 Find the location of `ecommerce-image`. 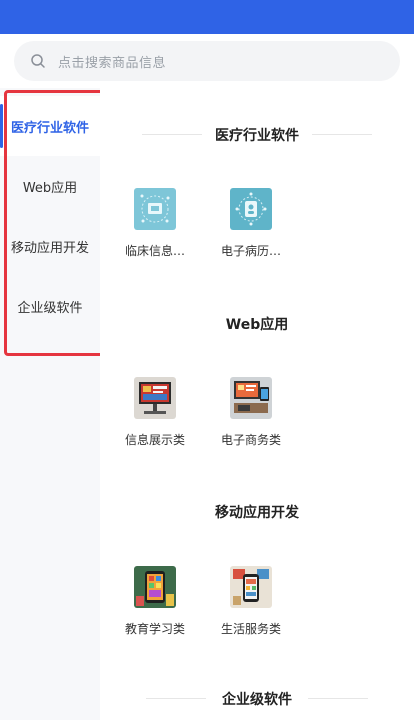

ecommerce-image is located at coordinates (251, 398).